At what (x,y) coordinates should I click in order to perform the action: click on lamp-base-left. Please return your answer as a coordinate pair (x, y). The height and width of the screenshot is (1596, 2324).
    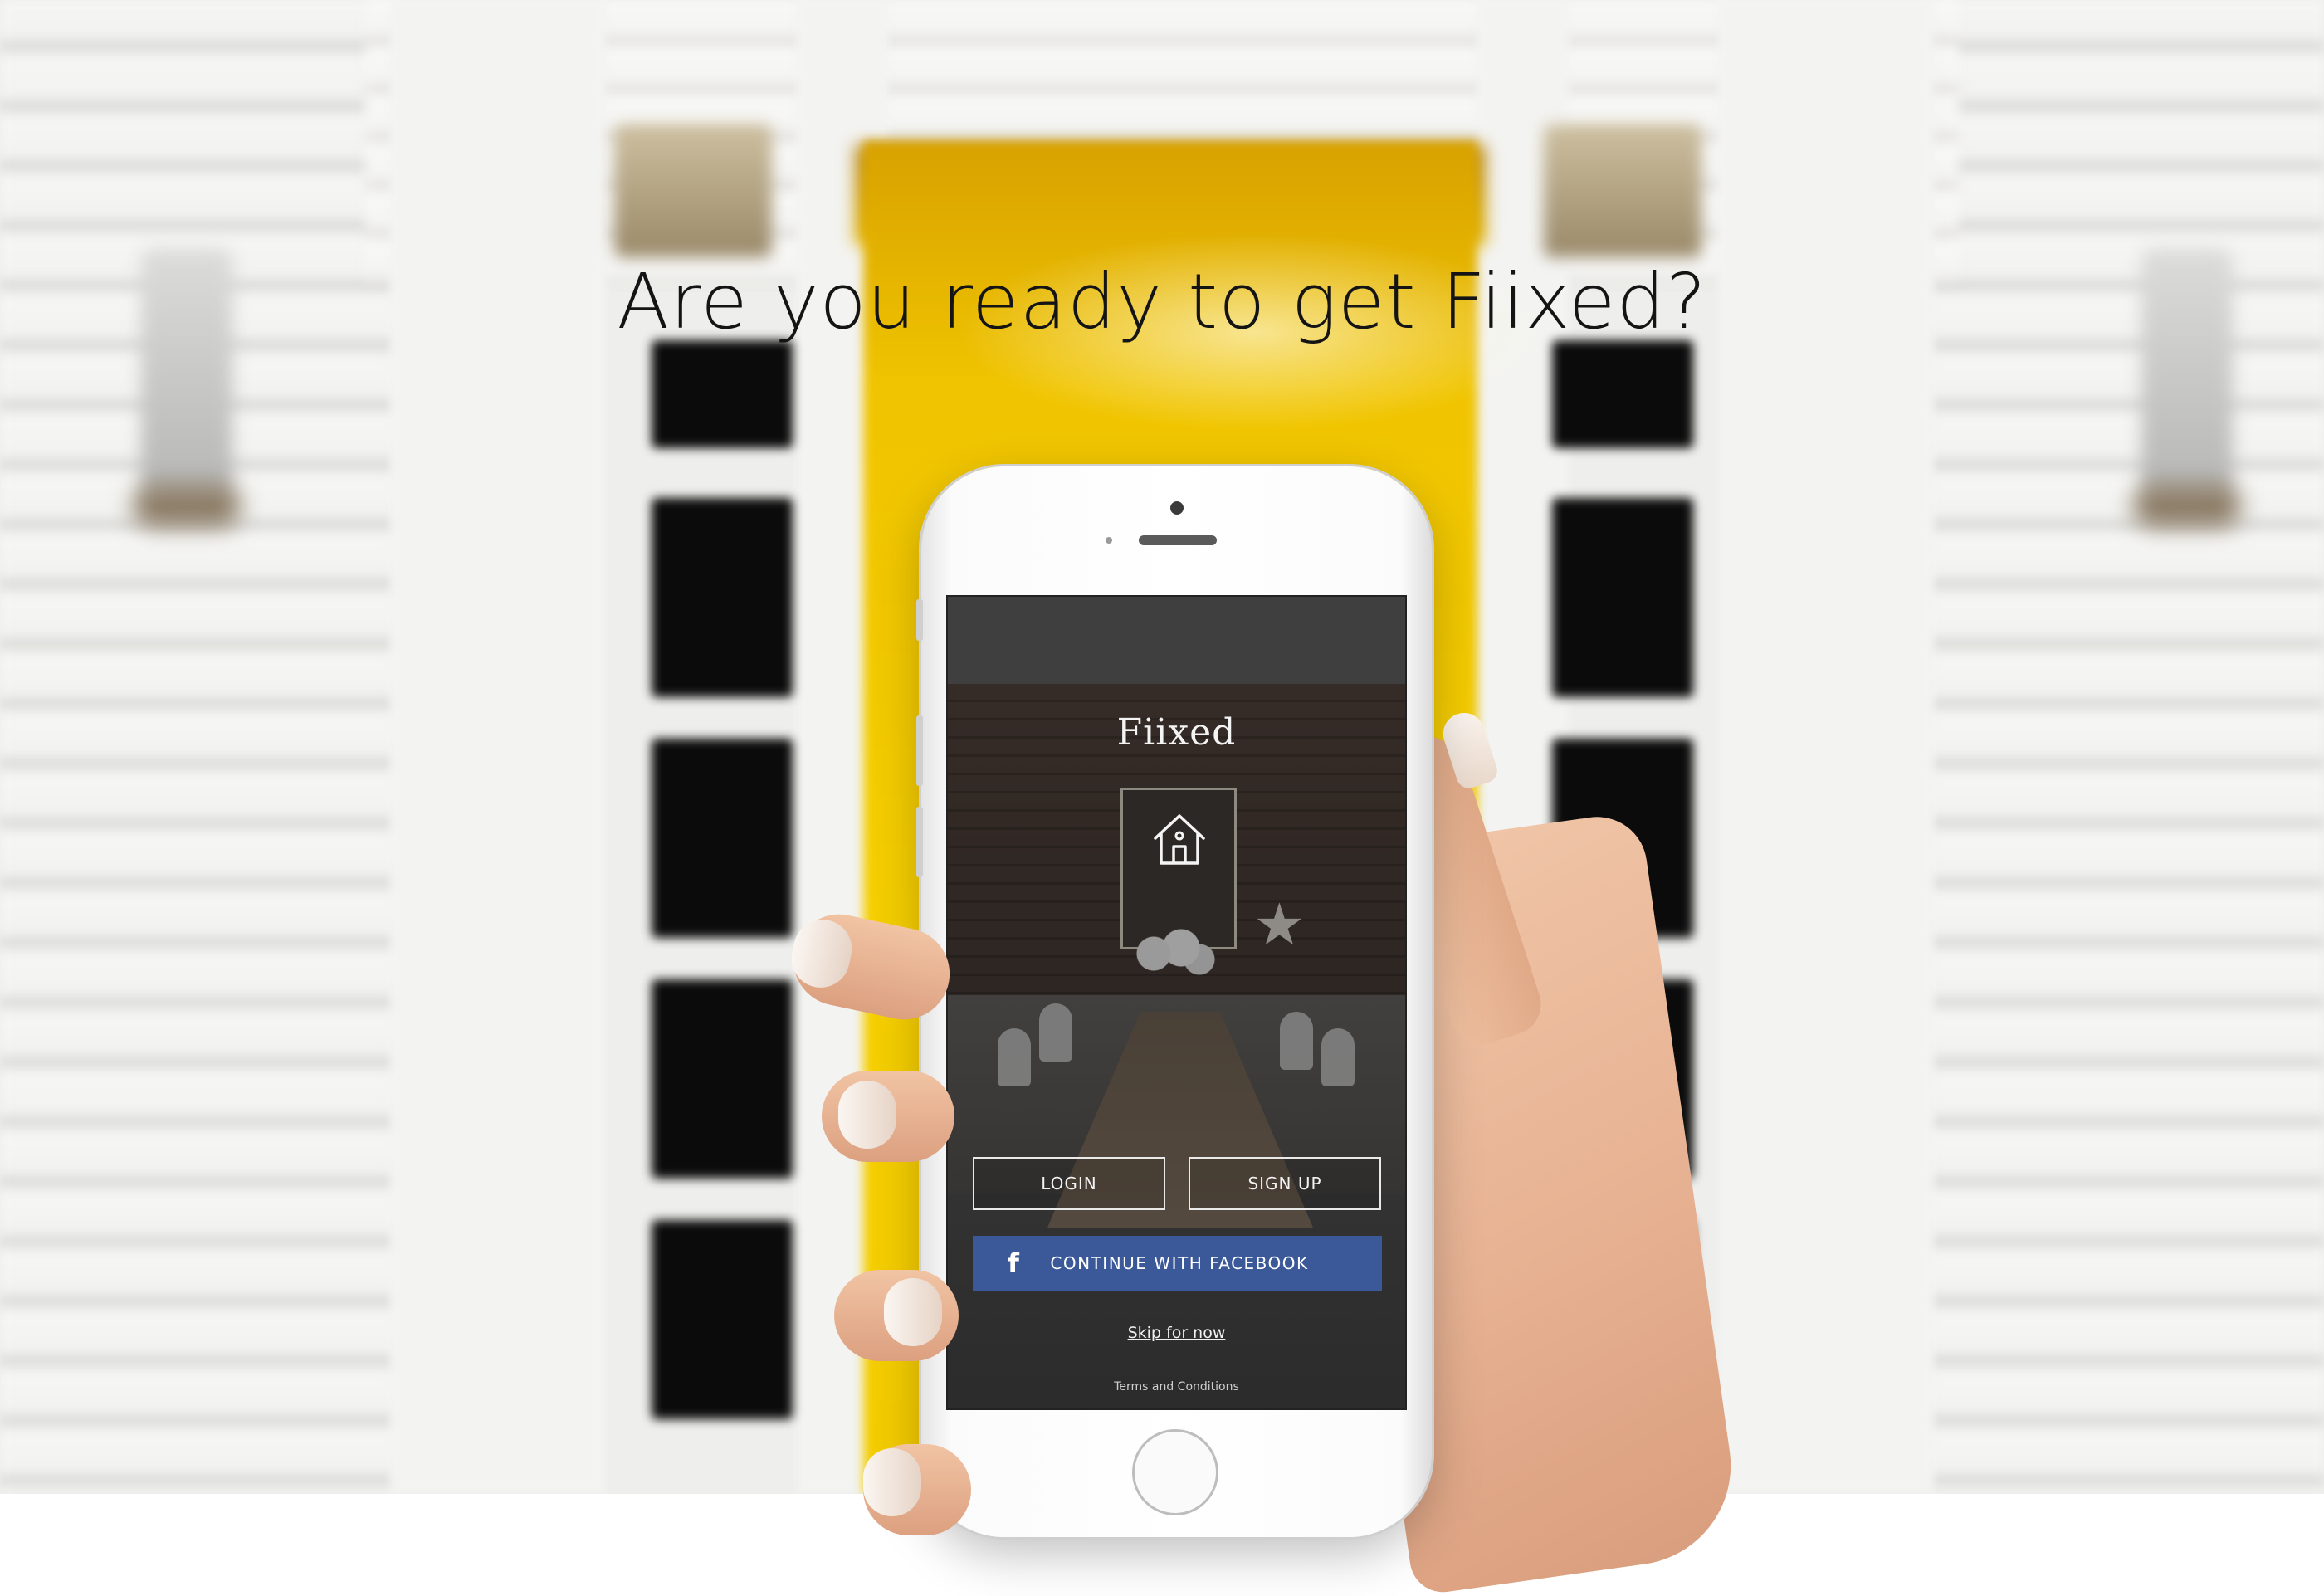
    Looking at the image, I should click on (187, 506).